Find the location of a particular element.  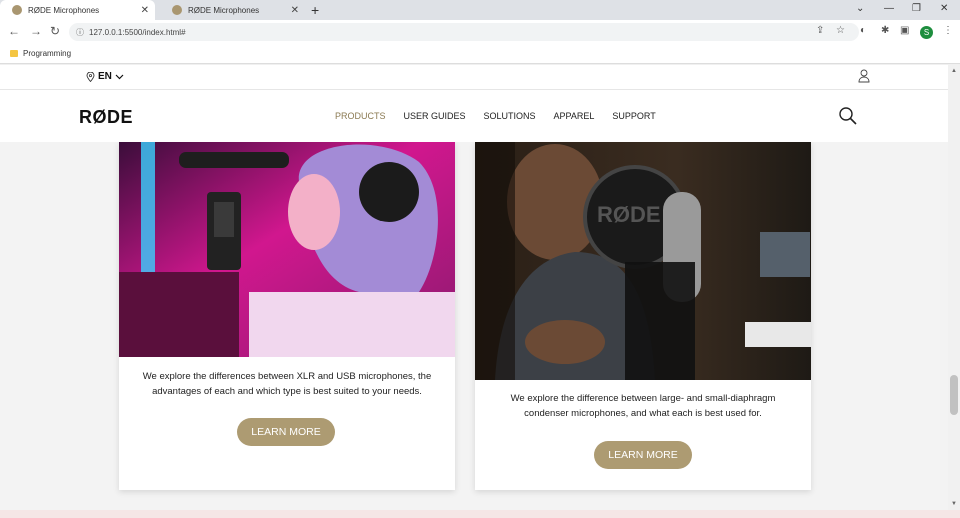

browser-tab-active: RØDE Microphones ✕ is located at coordinates (77, 10).